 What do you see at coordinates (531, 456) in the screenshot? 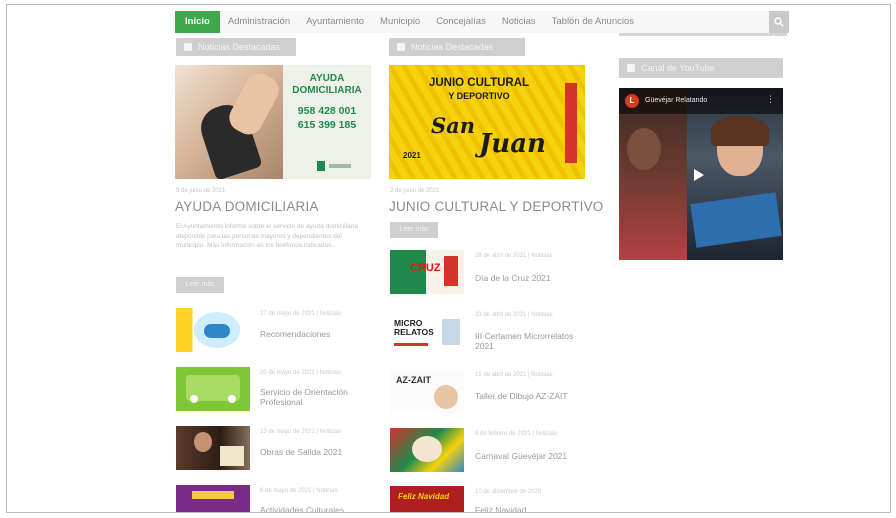
I see `snippet-title: Carnaval Güevéjar 2021` at bounding box center [531, 456].